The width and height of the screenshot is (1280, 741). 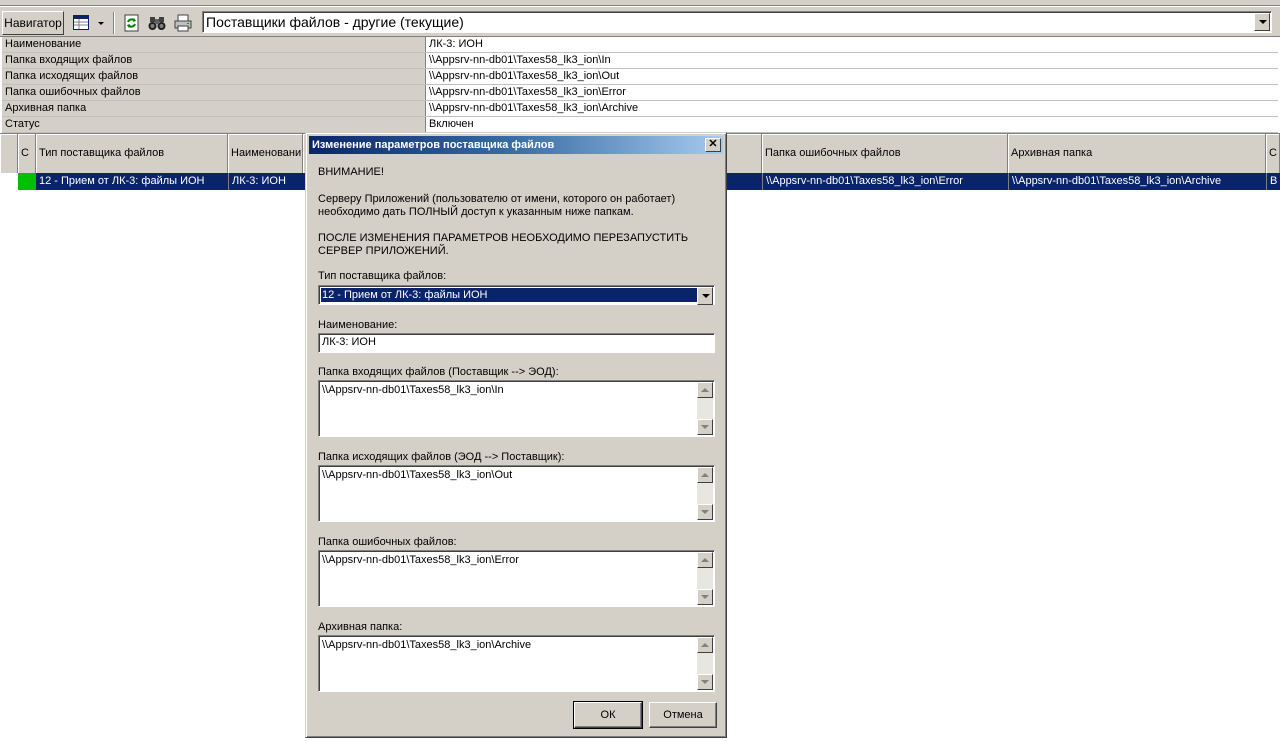 I want to click on navigator-button: Навигатор, so click(x=33, y=23).